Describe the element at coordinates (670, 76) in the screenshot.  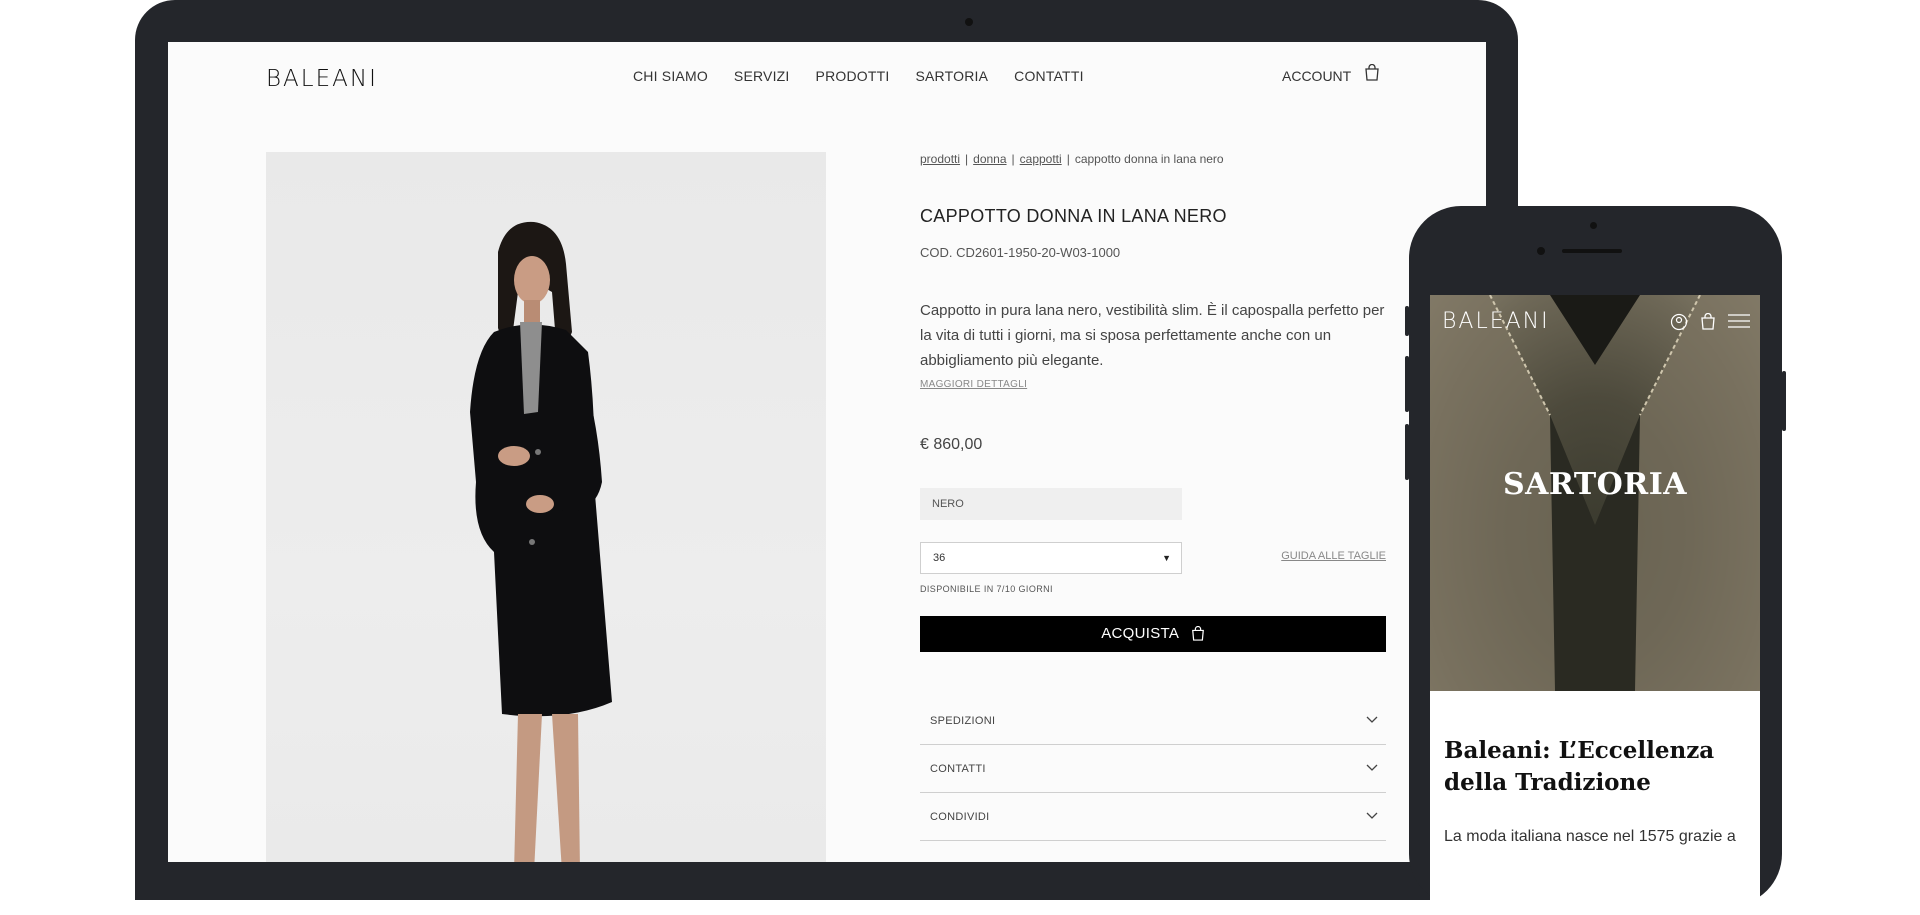
I see `nav-chi-siamo: CHI SIAMO` at that location.